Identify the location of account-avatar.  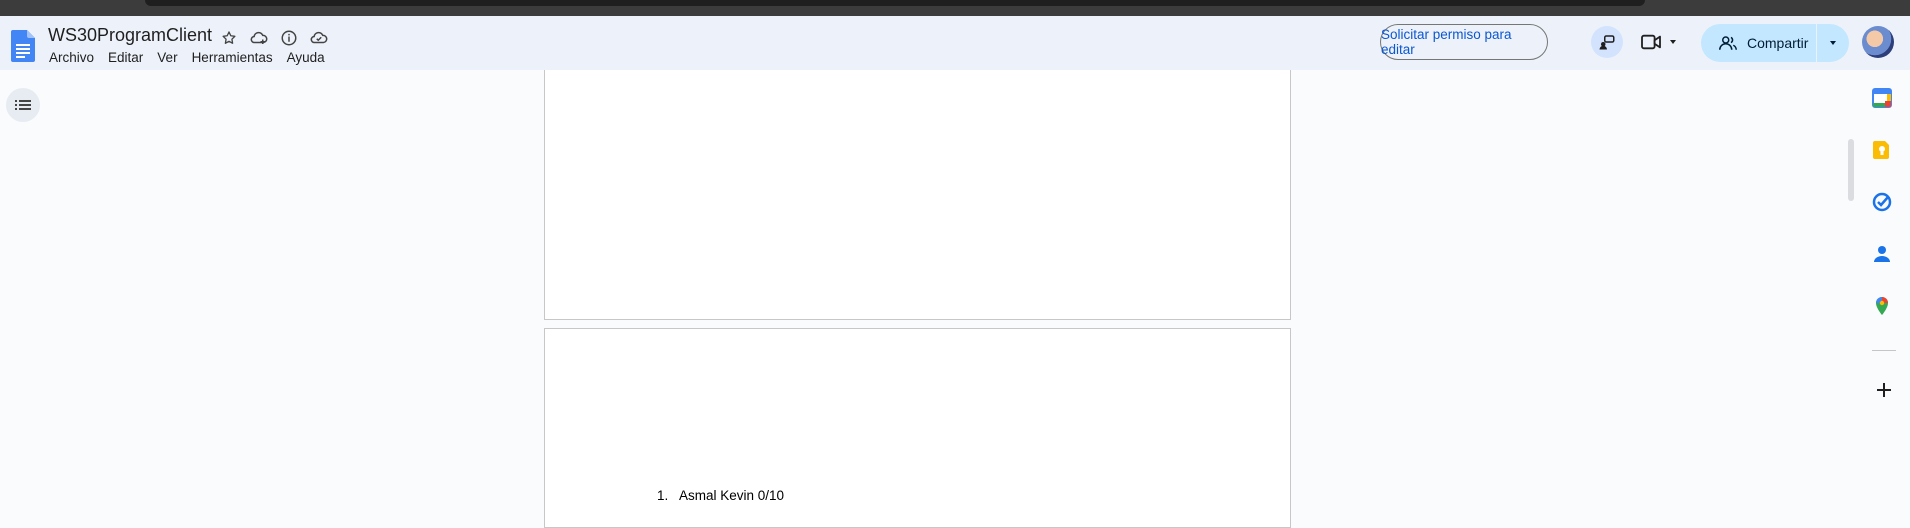
(1878, 42).